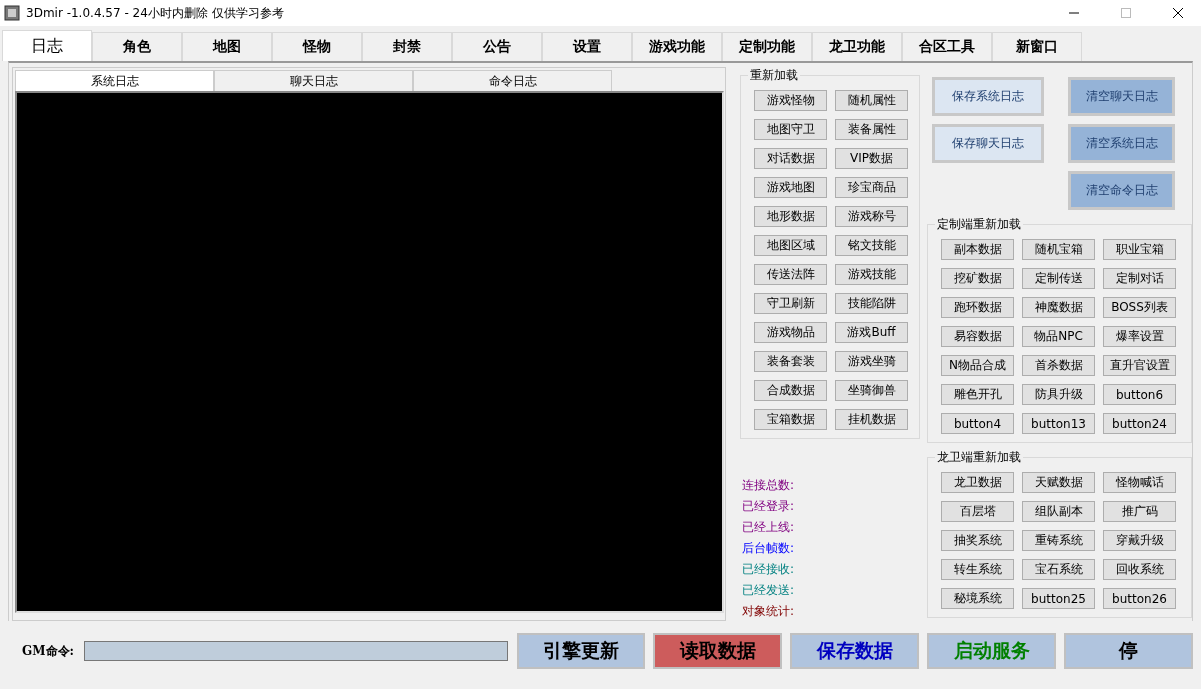  Describe the element at coordinates (977, 569) in the screenshot. I see `reload-button: 转生系统` at that location.